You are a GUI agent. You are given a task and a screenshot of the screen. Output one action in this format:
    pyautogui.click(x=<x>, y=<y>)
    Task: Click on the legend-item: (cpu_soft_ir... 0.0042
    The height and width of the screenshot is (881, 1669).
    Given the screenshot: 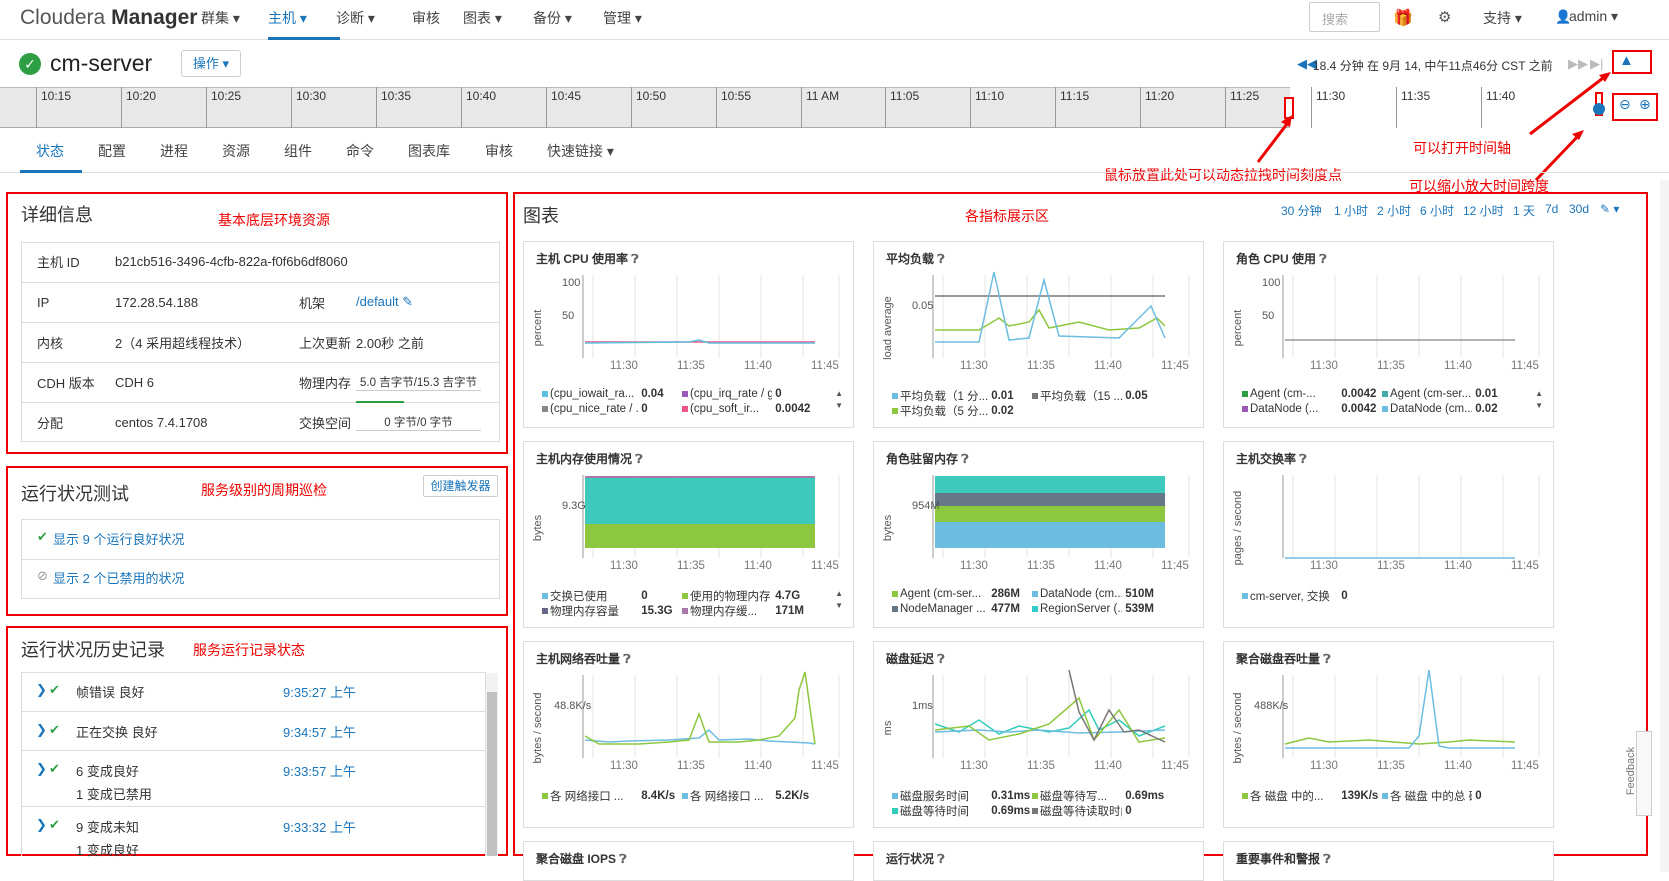 What is the action you would take?
    pyautogui.click(x=746, y=409)
    